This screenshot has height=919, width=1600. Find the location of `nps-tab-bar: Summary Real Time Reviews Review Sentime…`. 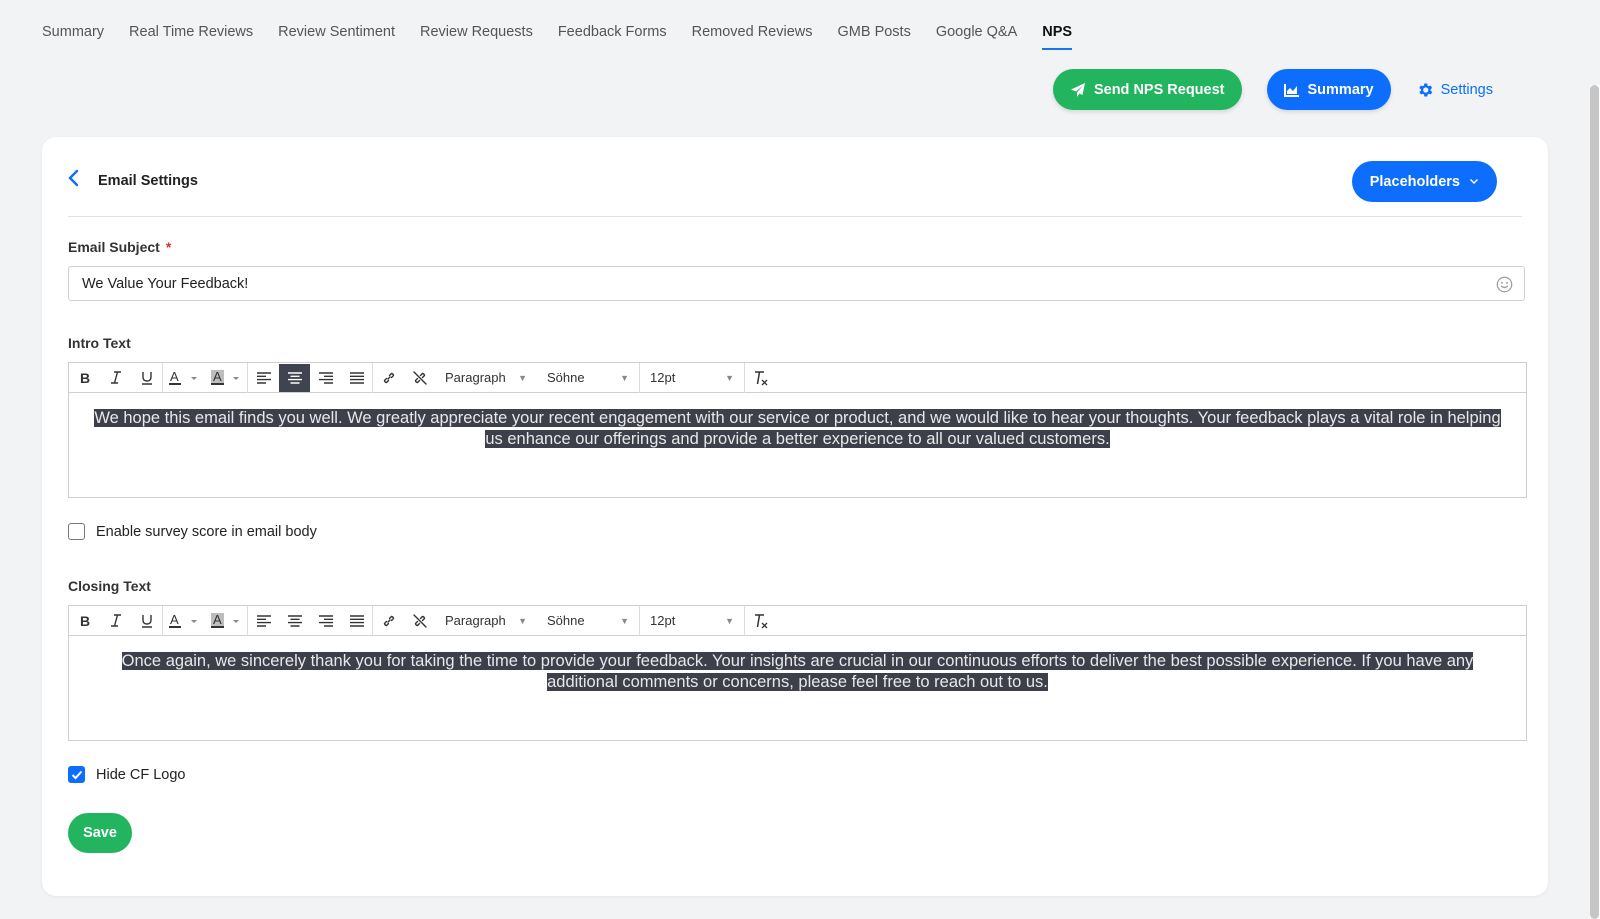

nps-tab-bar: Summary Real Time Reviews Review Sentime… is located at coordinates (569, 36).